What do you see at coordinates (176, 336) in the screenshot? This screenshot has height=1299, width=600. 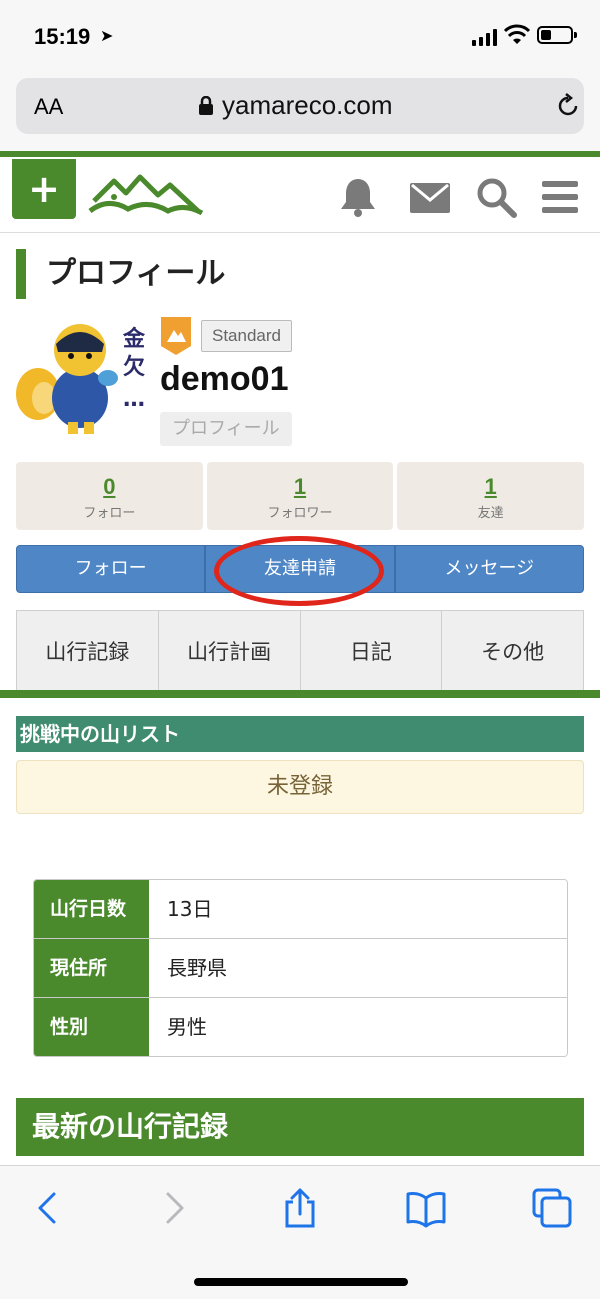 I see `rank-badge-icon` at bounding box center [176, 336].